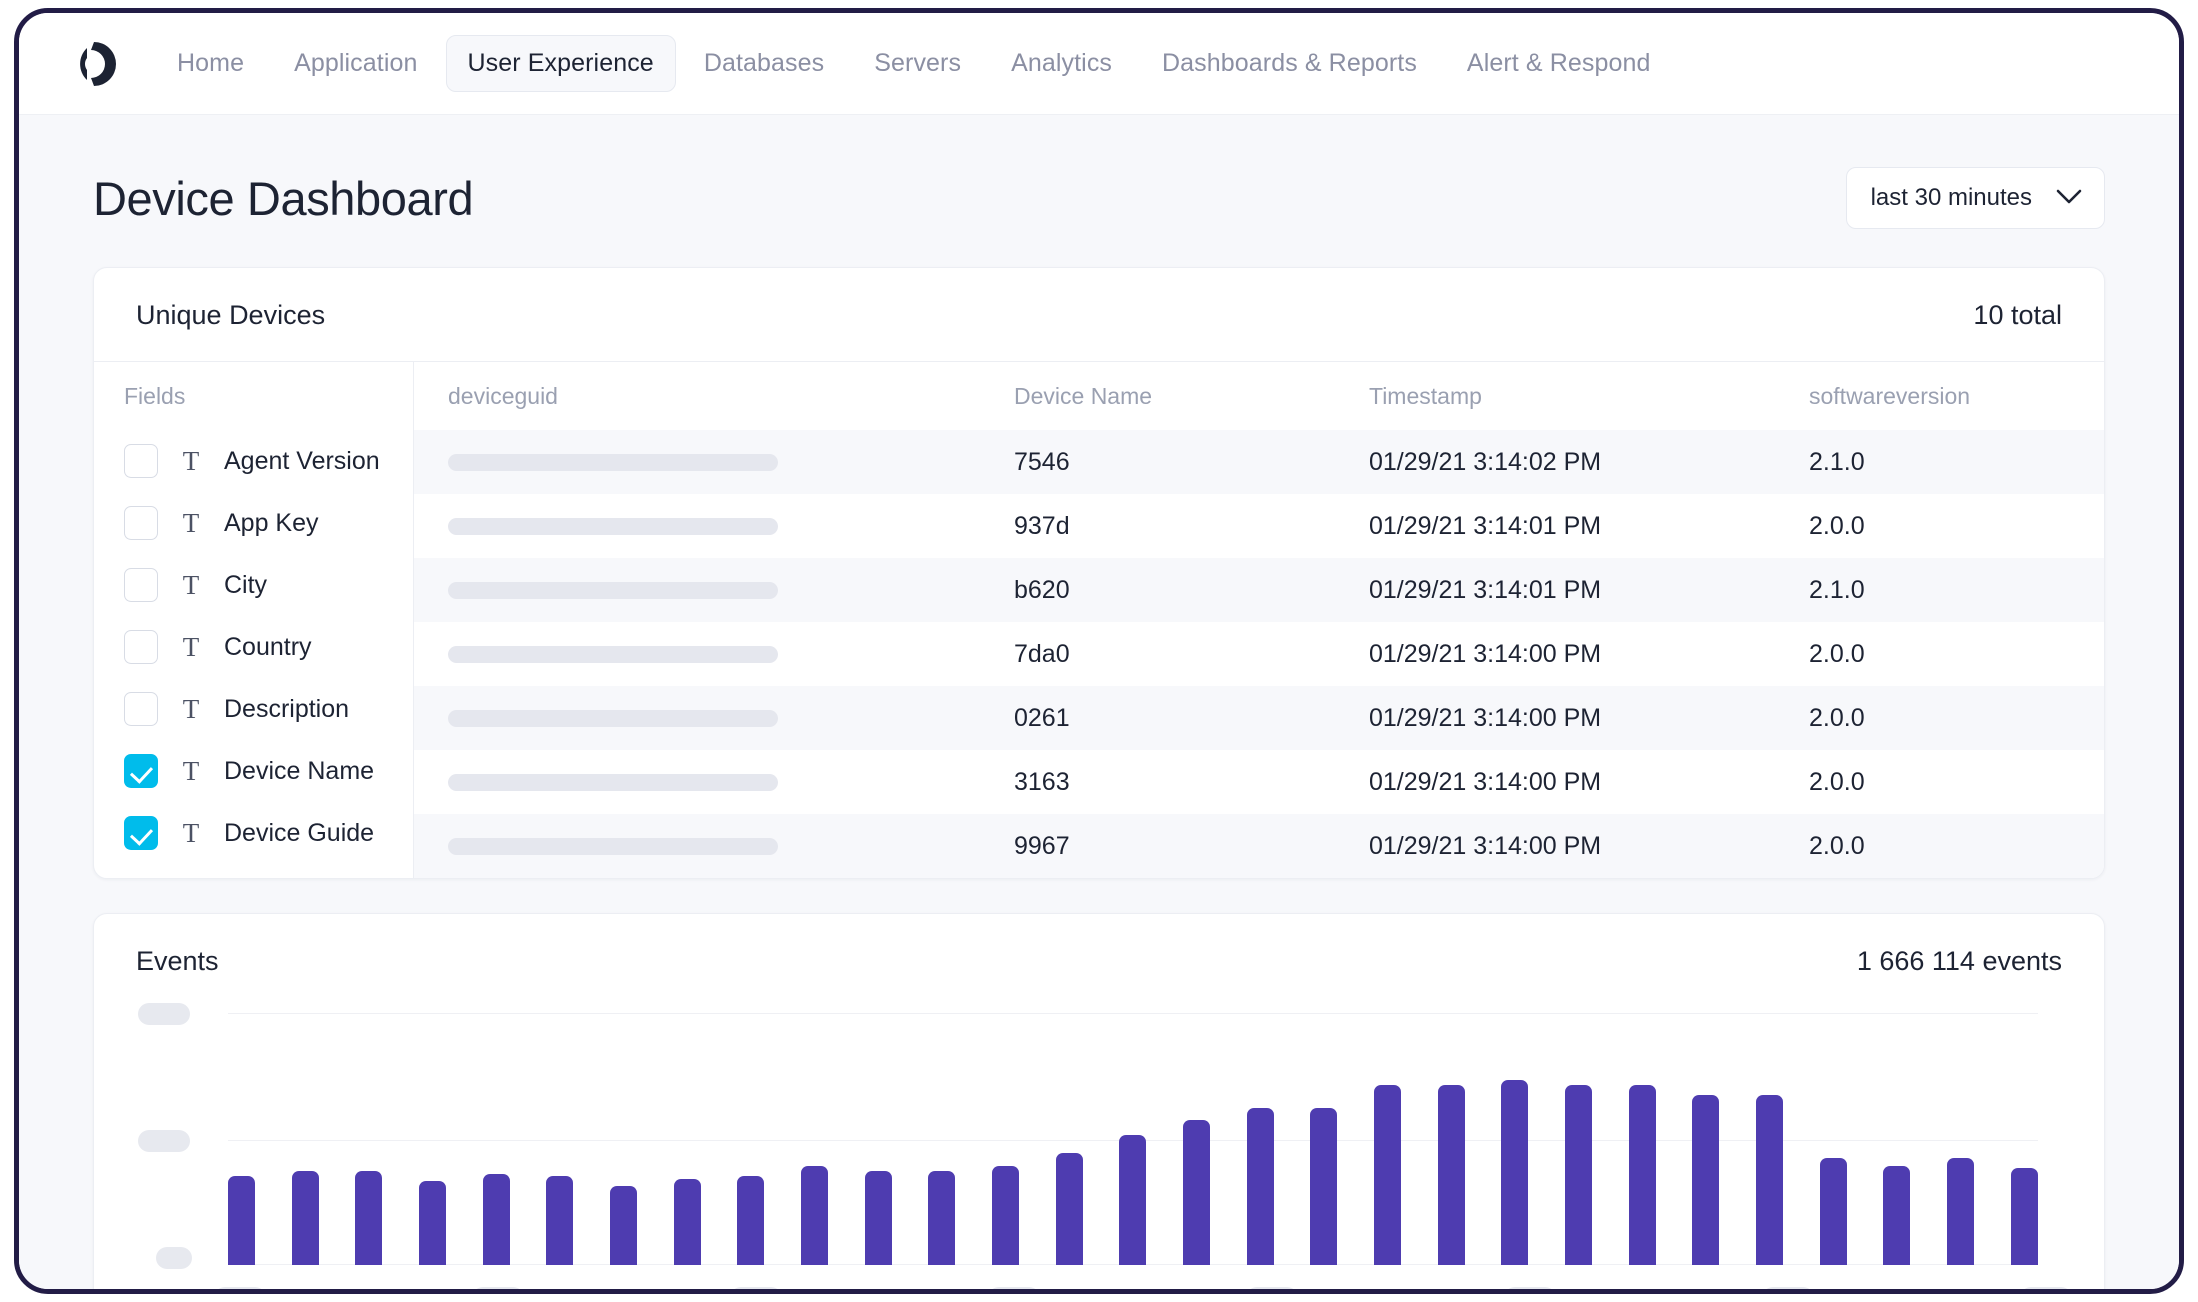  Describe the element at coordinates (2017, 315) in the screenshot. I see `unique-devices-total: 10 total` at that location.